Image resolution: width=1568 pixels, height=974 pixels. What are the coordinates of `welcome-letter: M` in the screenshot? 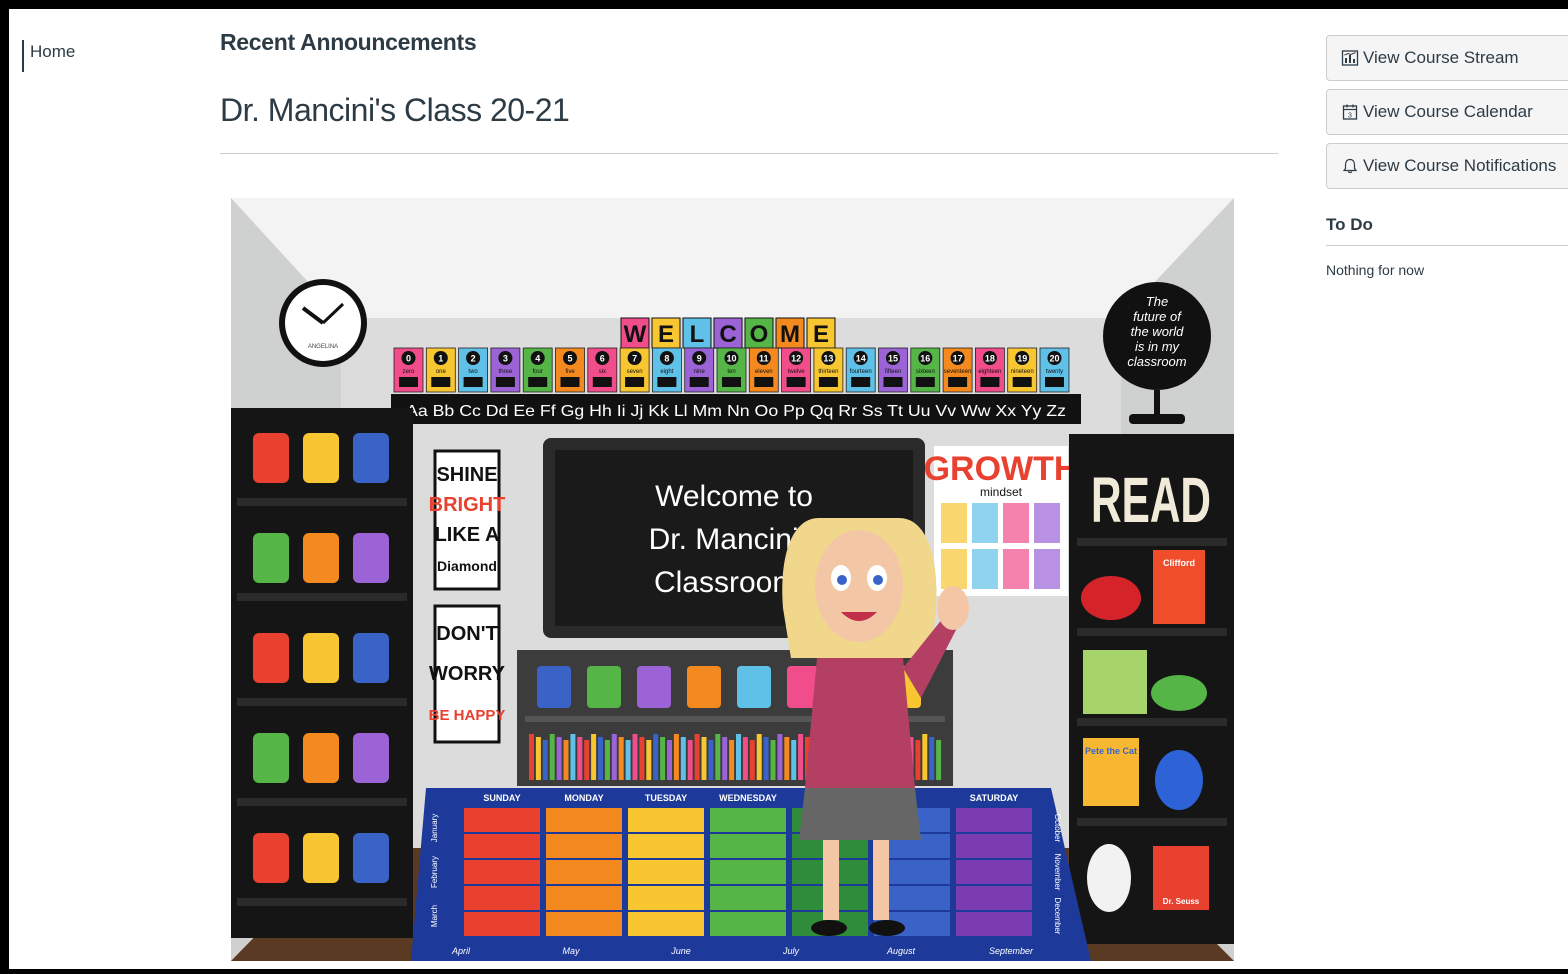 It's located at (790, 334).